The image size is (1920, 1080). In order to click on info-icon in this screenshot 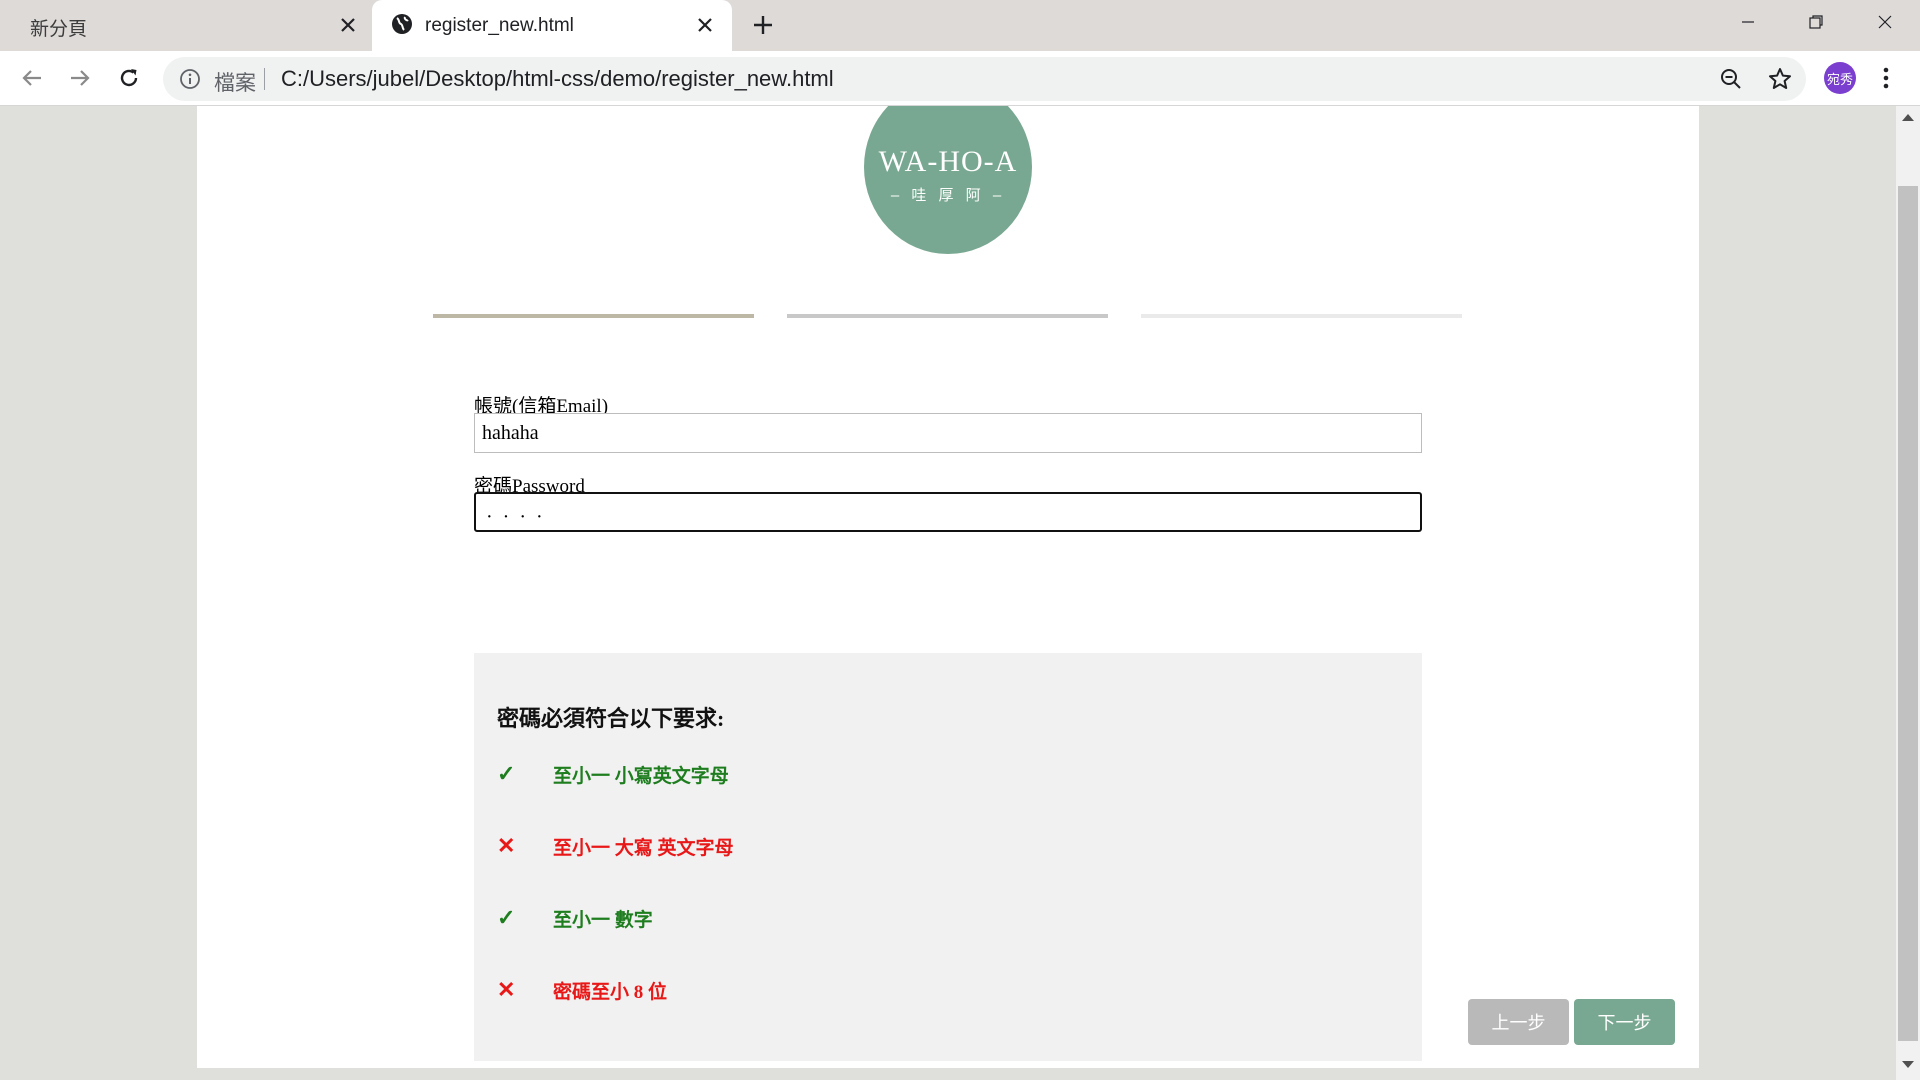, I will do `click(190, 79)`.